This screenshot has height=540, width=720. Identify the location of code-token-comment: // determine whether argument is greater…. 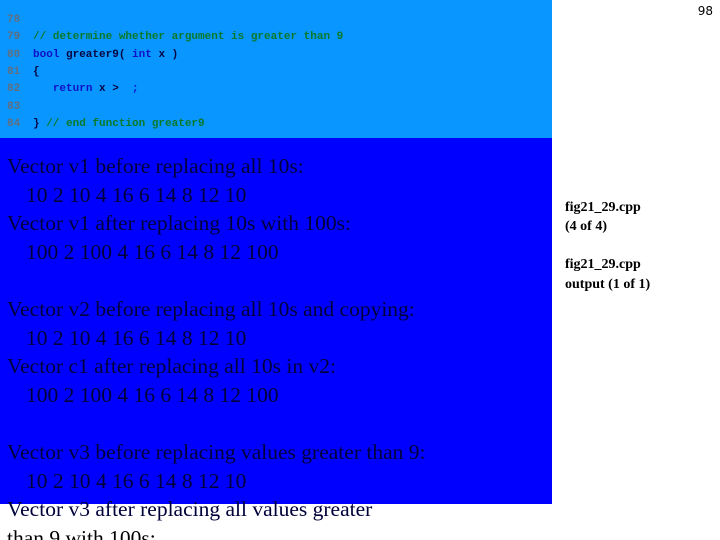
(188, 37).